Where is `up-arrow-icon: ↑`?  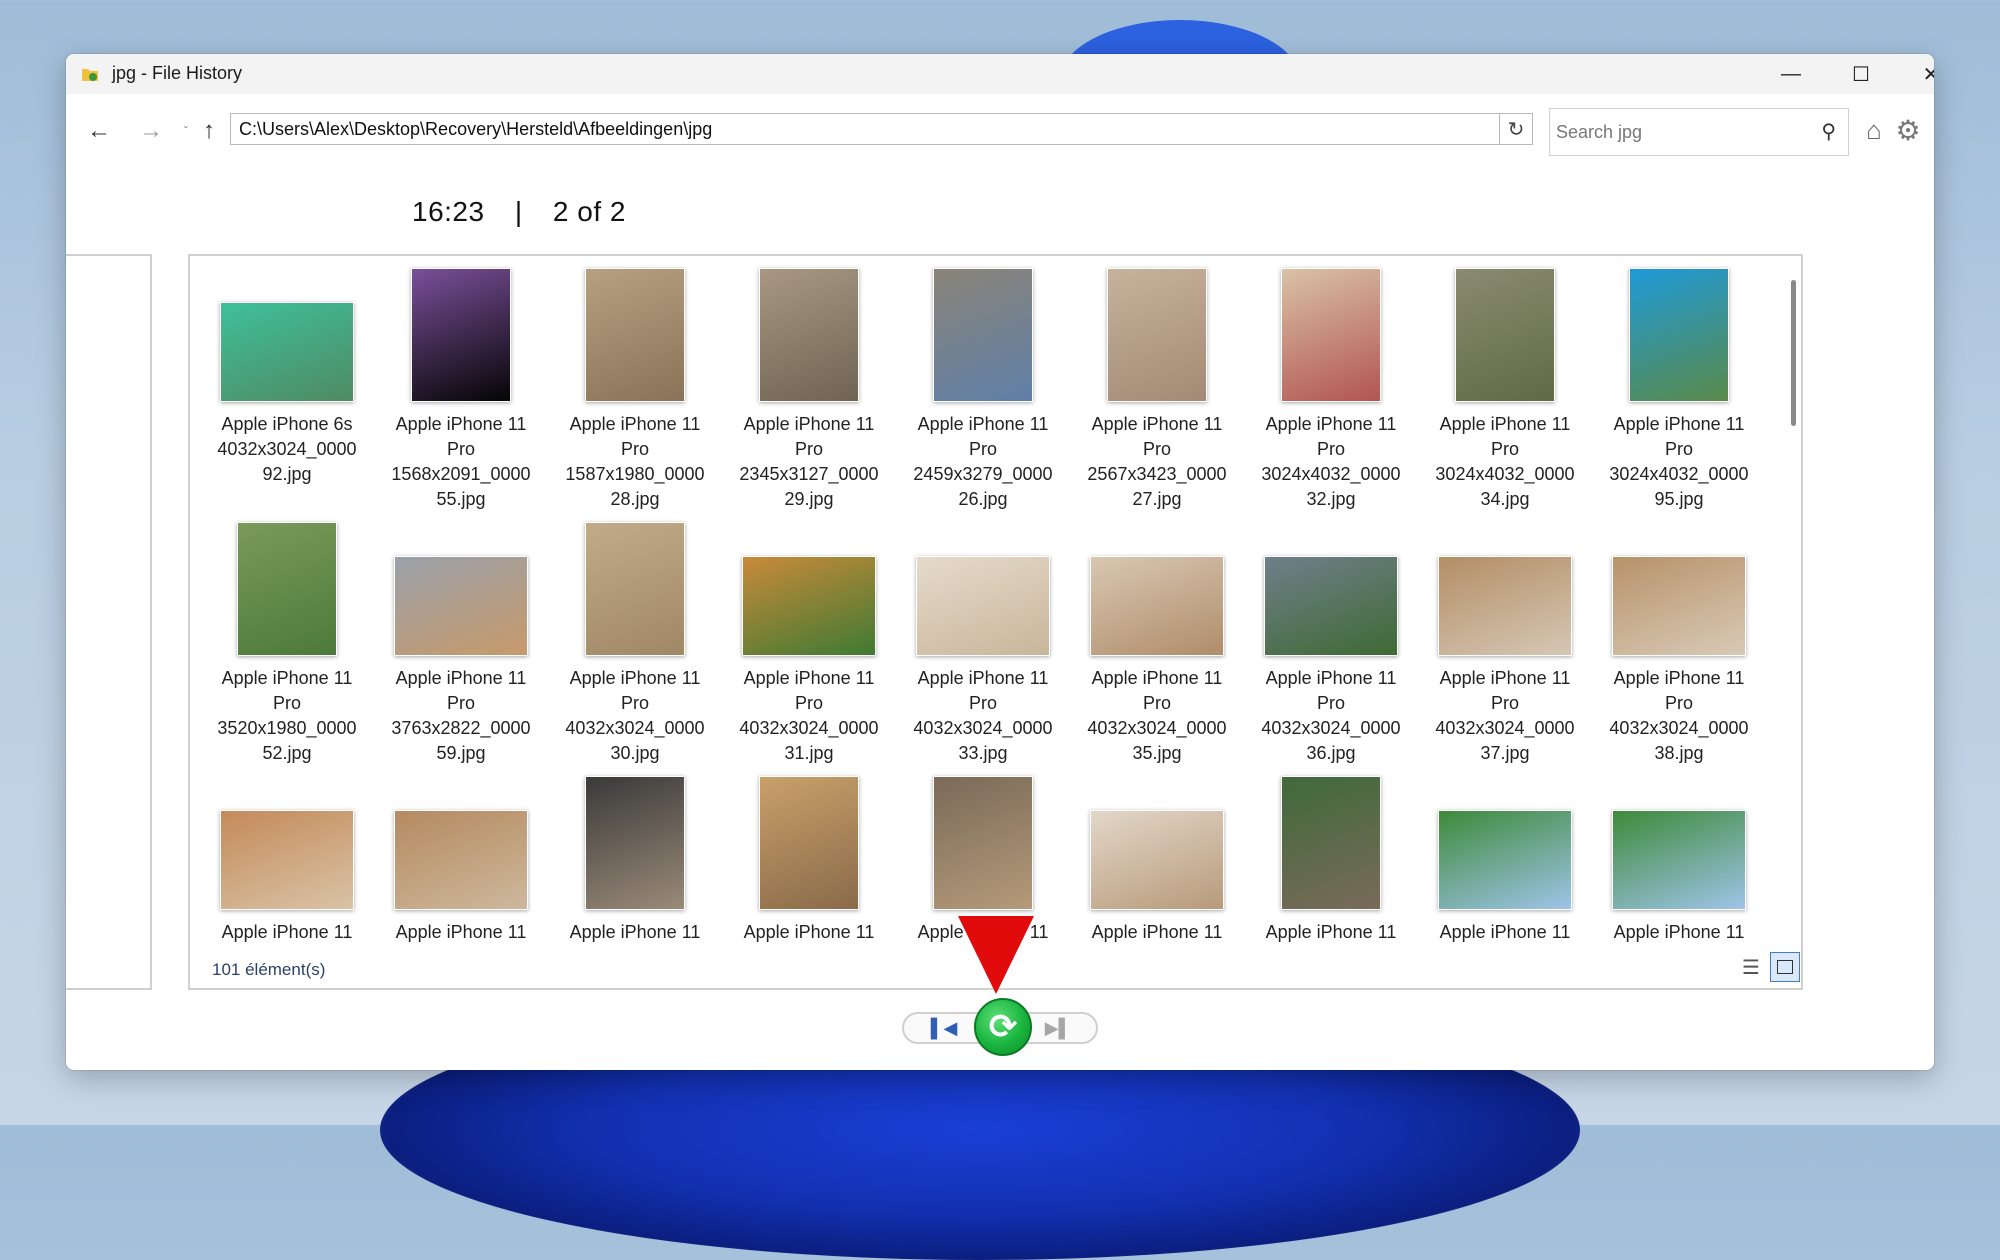
up-arrow-icon: ↑ is located at coordinates (209, 131).